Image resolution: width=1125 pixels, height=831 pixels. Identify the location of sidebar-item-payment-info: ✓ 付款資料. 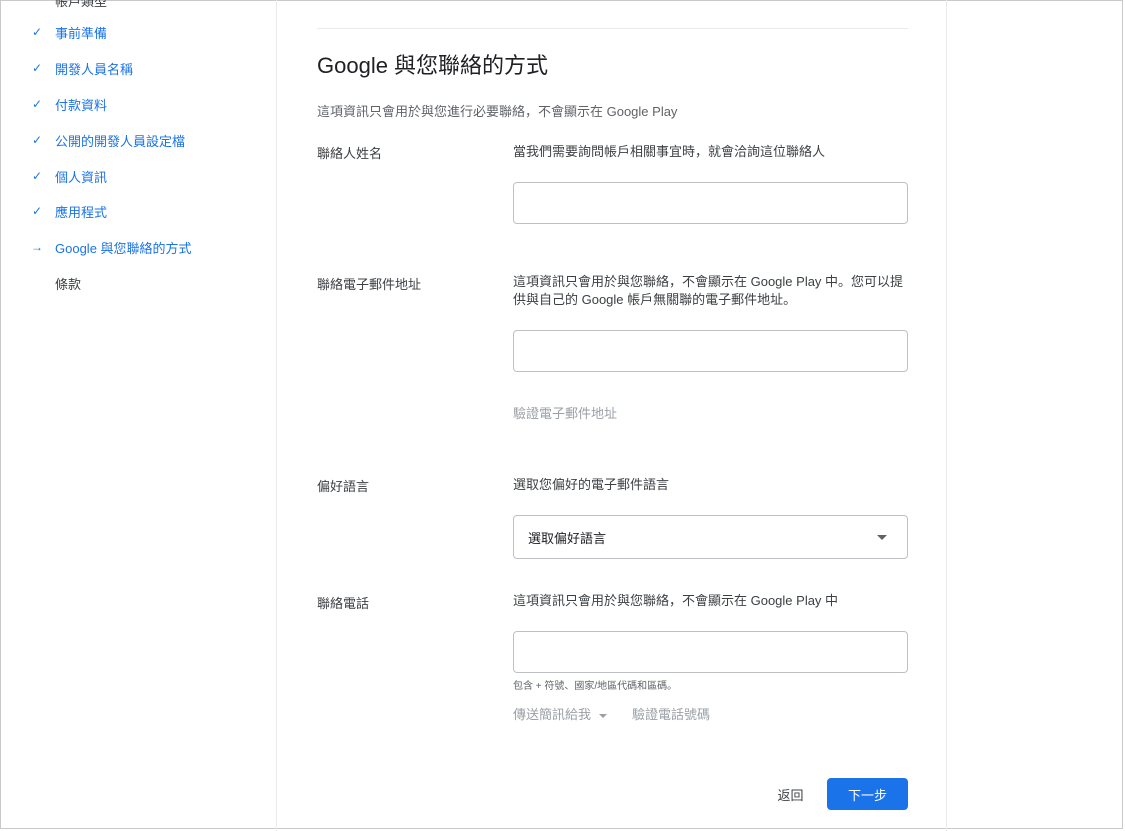
(68, 104).